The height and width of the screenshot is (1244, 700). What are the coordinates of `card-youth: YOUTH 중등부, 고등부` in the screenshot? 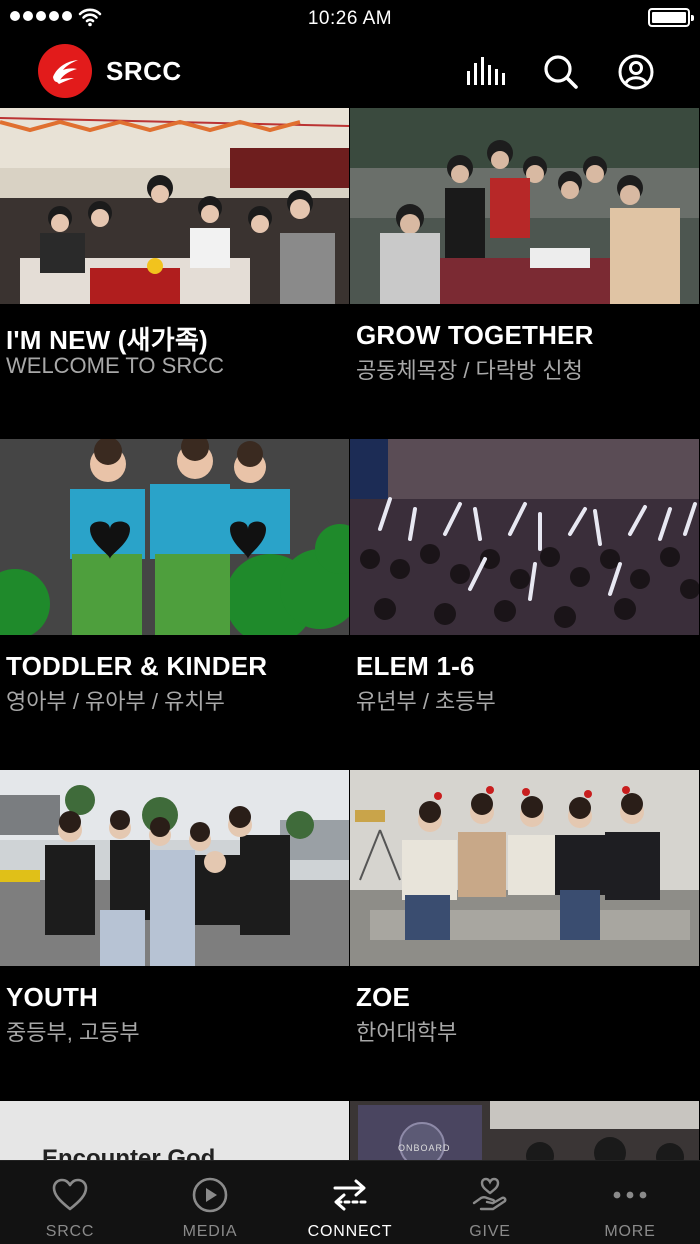 It's located at (175, 935).